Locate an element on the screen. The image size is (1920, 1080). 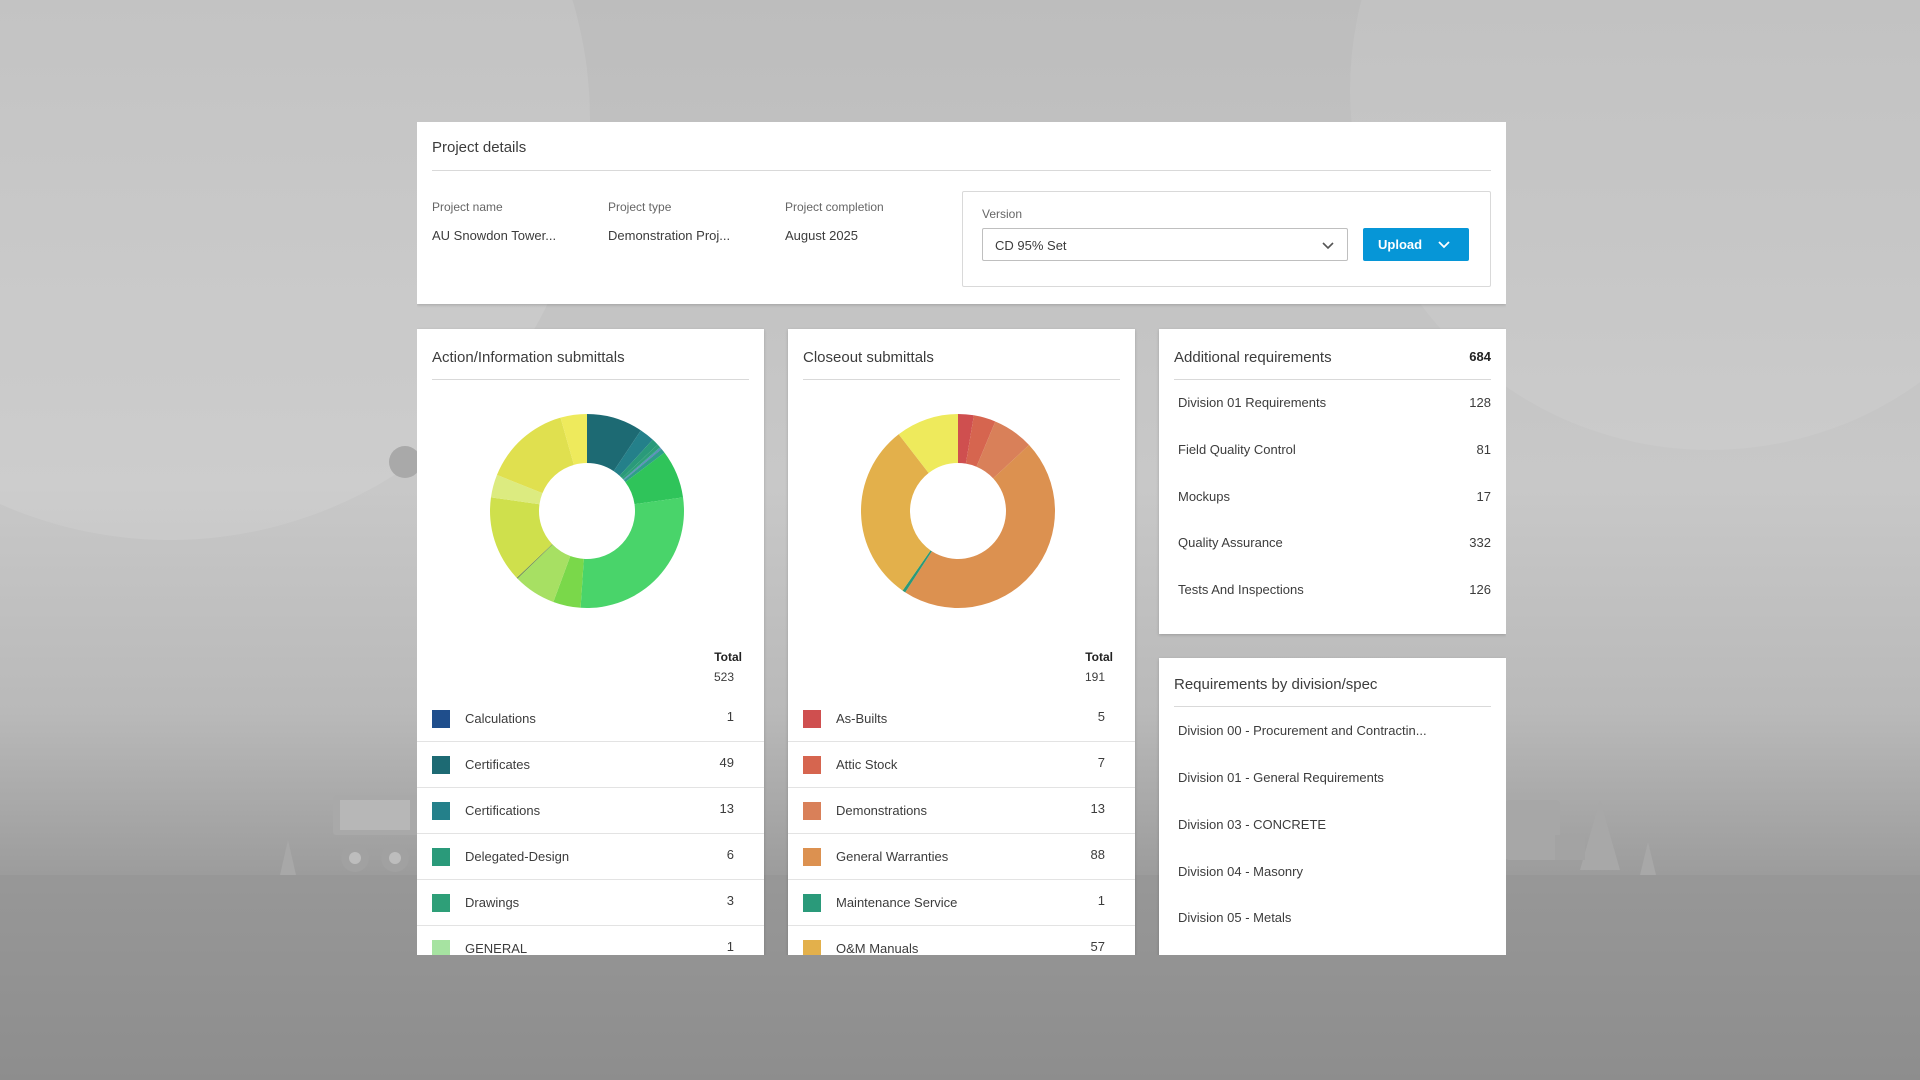
action-submittals-title: Action/Information submittals is located at coordinates (528, 357).